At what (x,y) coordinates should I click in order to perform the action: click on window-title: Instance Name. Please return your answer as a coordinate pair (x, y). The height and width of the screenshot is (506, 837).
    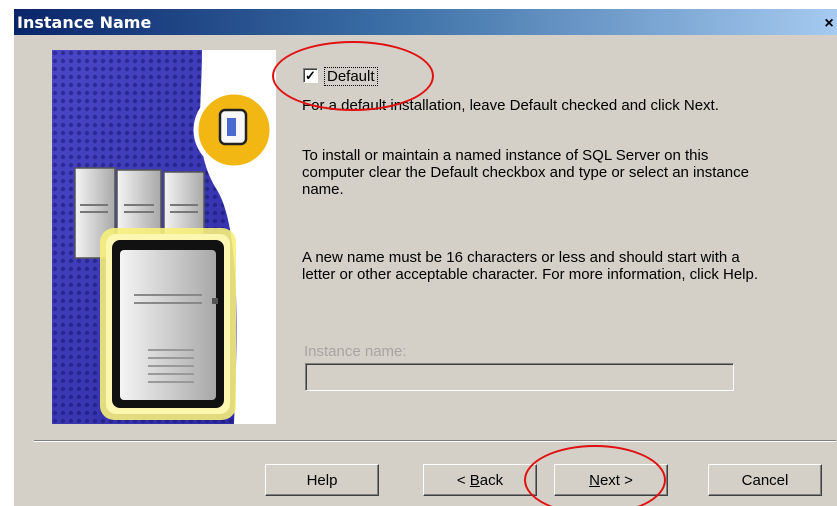
    Looking at the image, I should click on (84, 22).